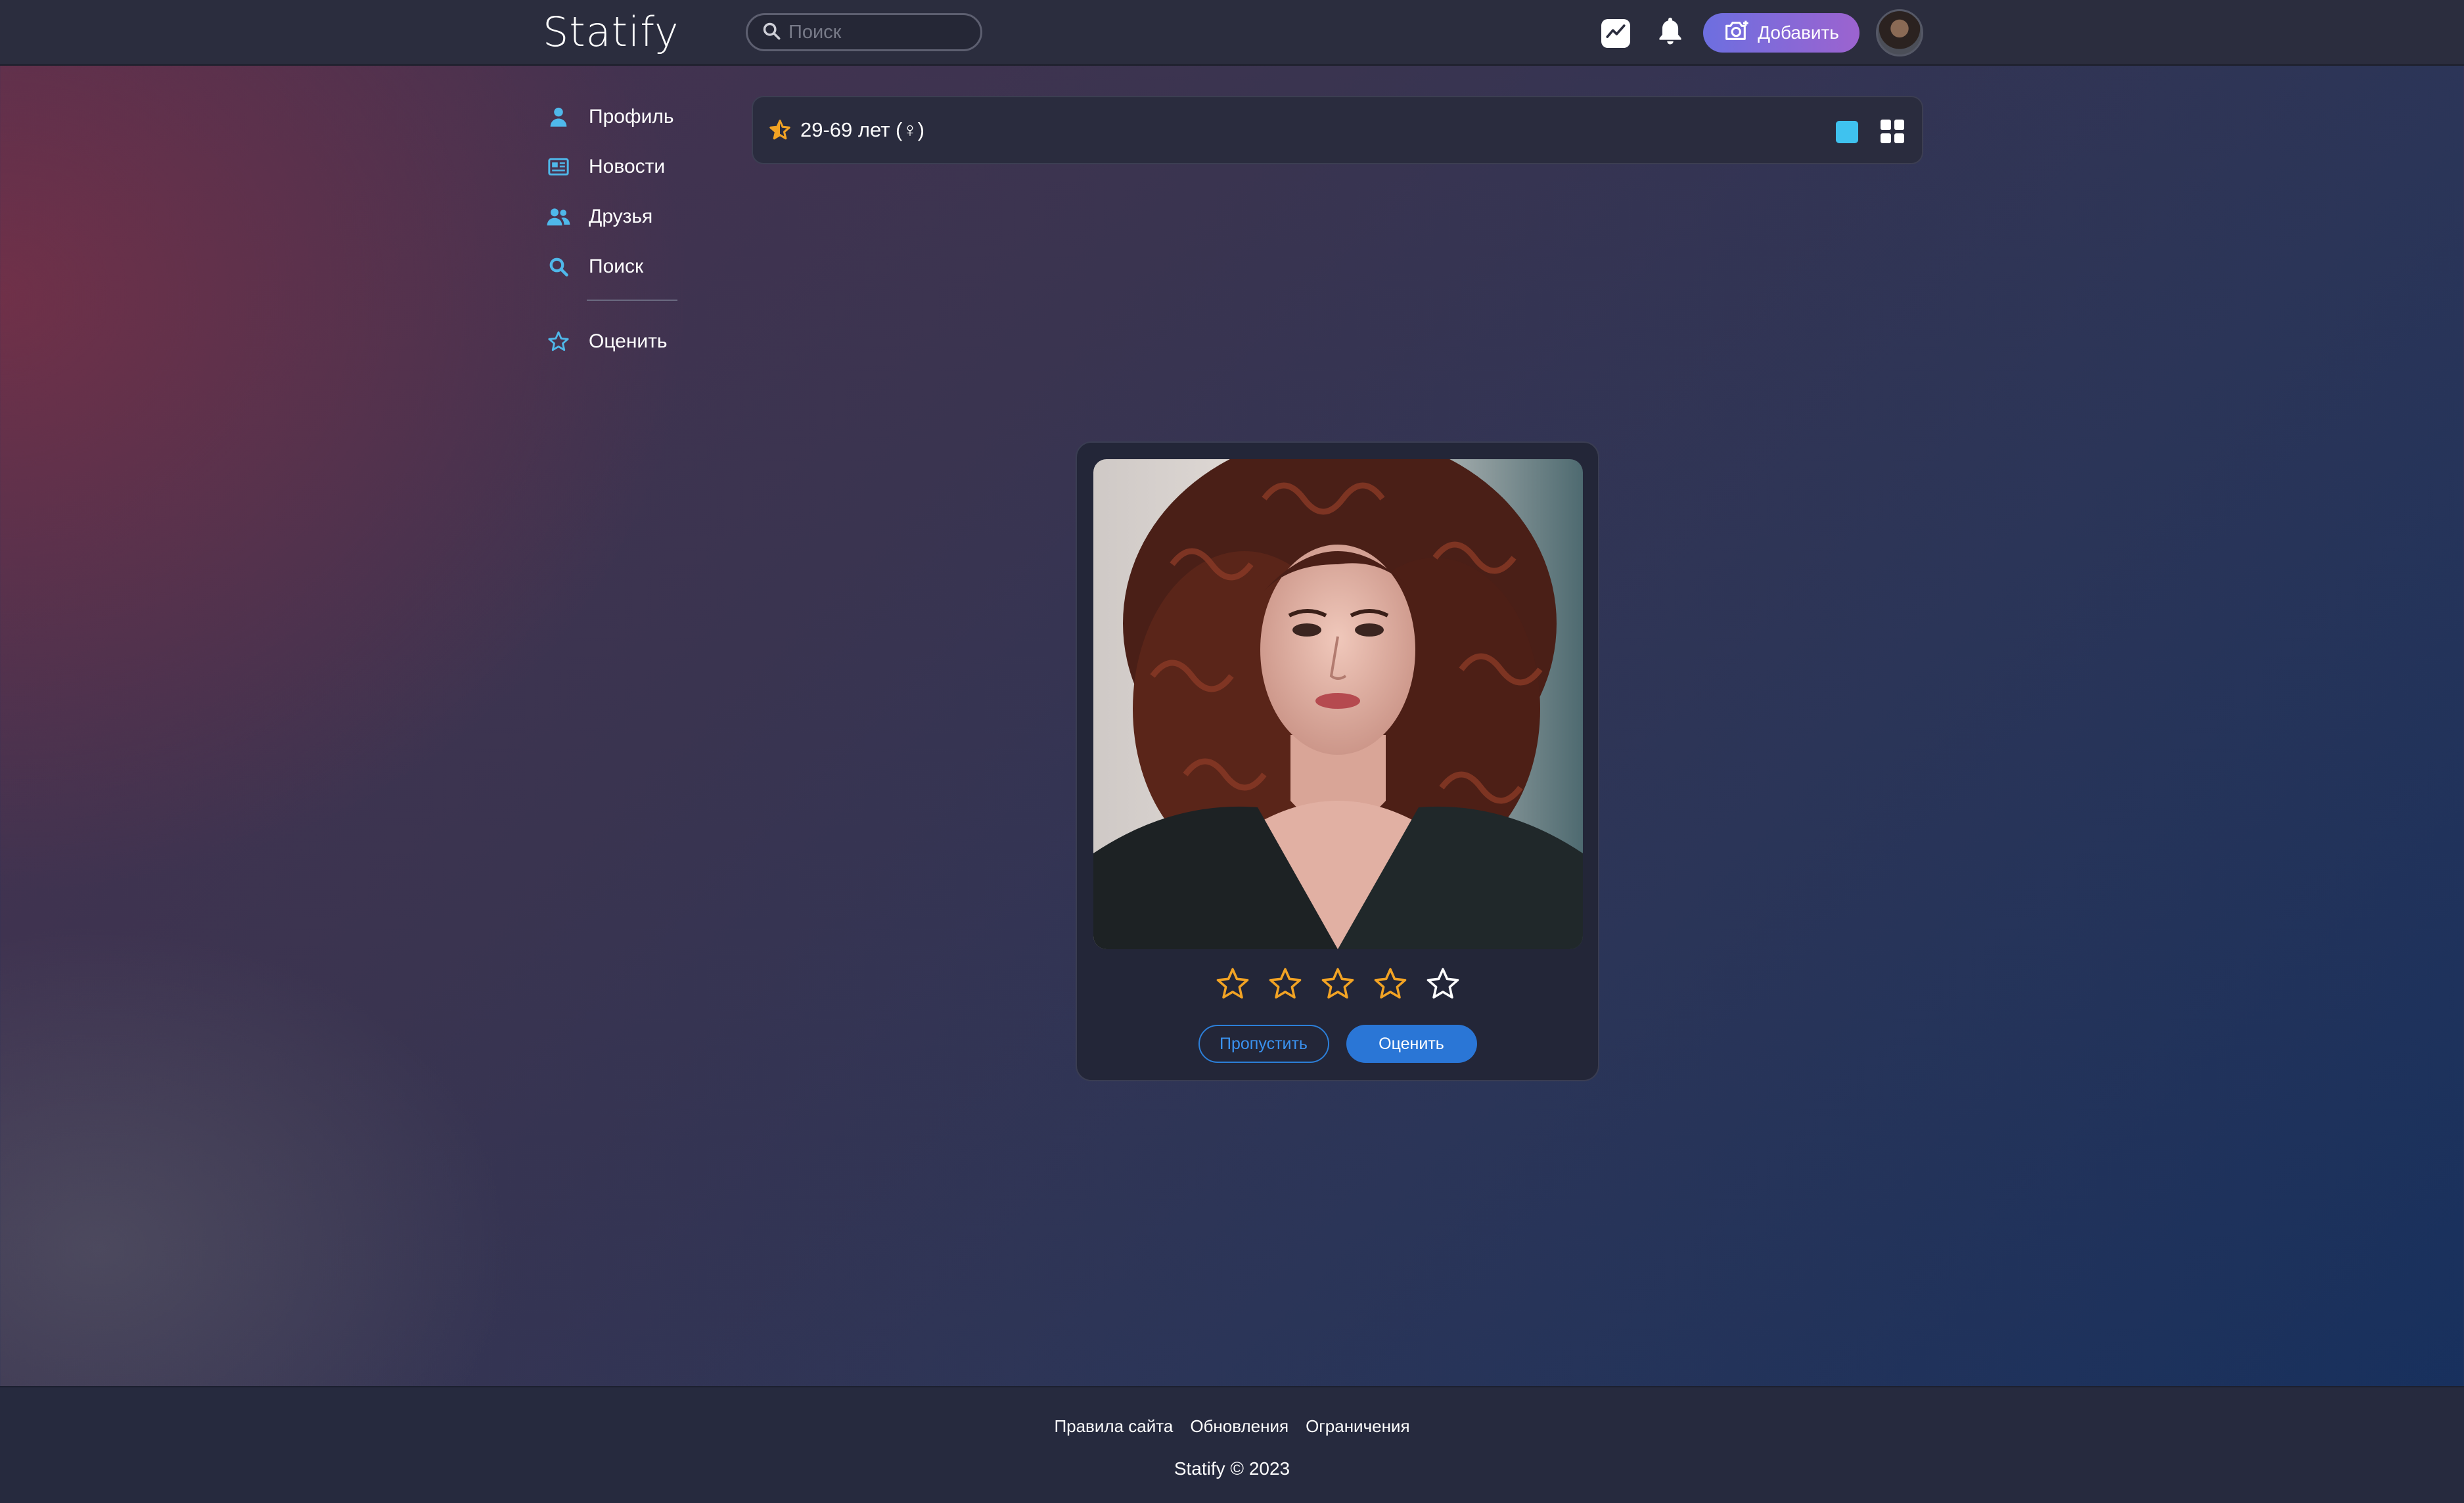  What do you see at coordinates (1263, 1044) in the screenshot?
I see `skip-button: Пропустить` at bounding box center [1263, 1044].